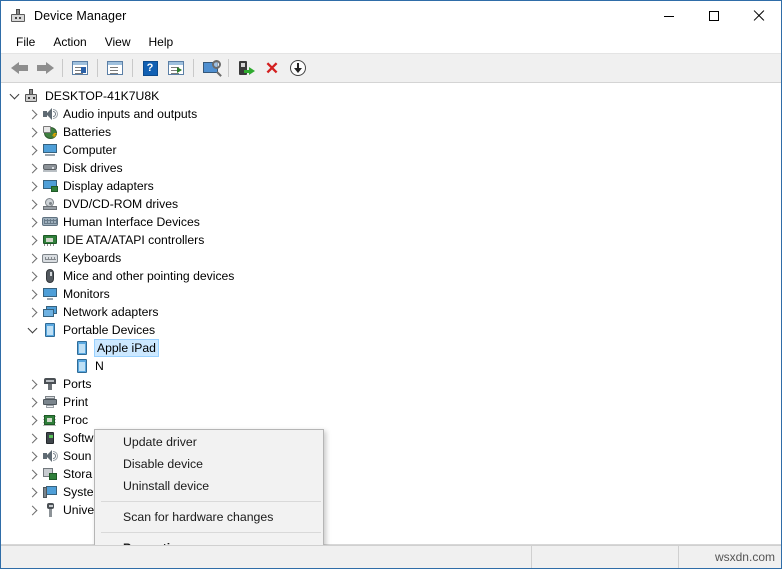 The height and width of the screenshot is (569, 782). Describe the element at coordinates (391, 150) in the screenshot. I see `tree-node-computer: Computer` at that location.